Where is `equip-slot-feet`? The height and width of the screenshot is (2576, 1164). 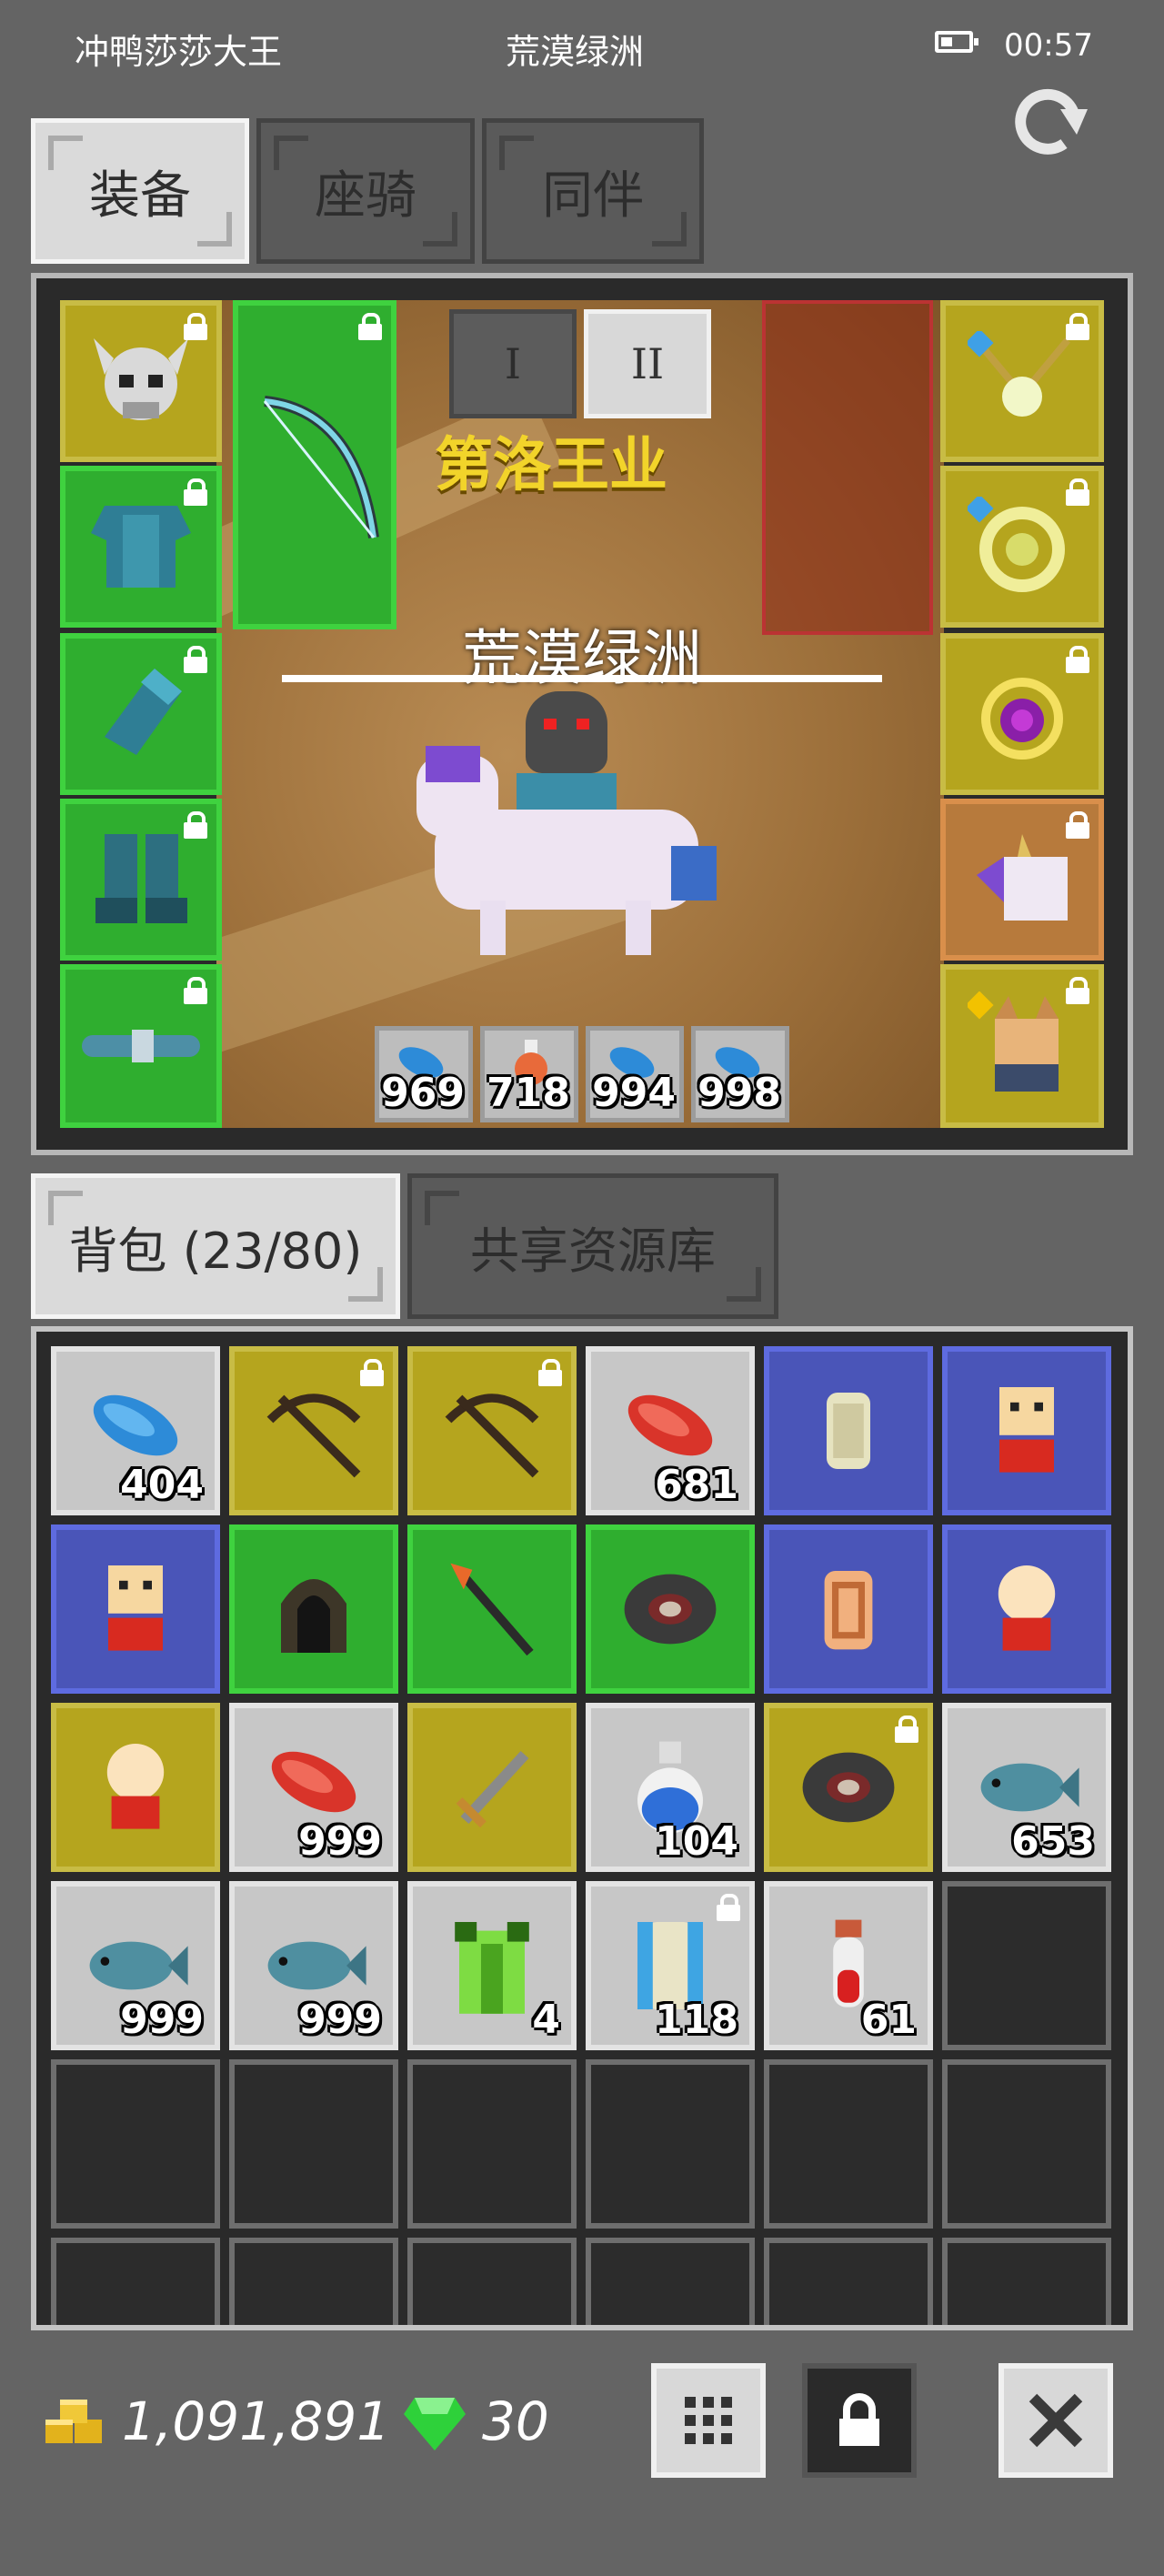 equip-slot-feet is located at coordinates (141, 880).